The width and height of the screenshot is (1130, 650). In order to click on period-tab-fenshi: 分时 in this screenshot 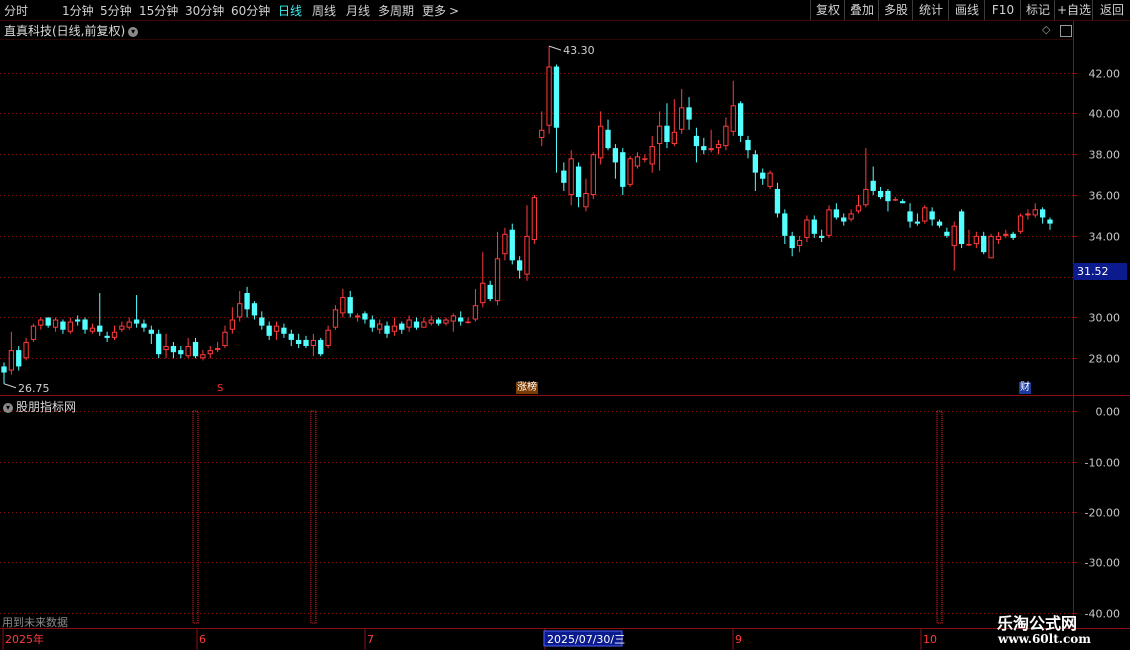, I will do `click(16, 10)`.